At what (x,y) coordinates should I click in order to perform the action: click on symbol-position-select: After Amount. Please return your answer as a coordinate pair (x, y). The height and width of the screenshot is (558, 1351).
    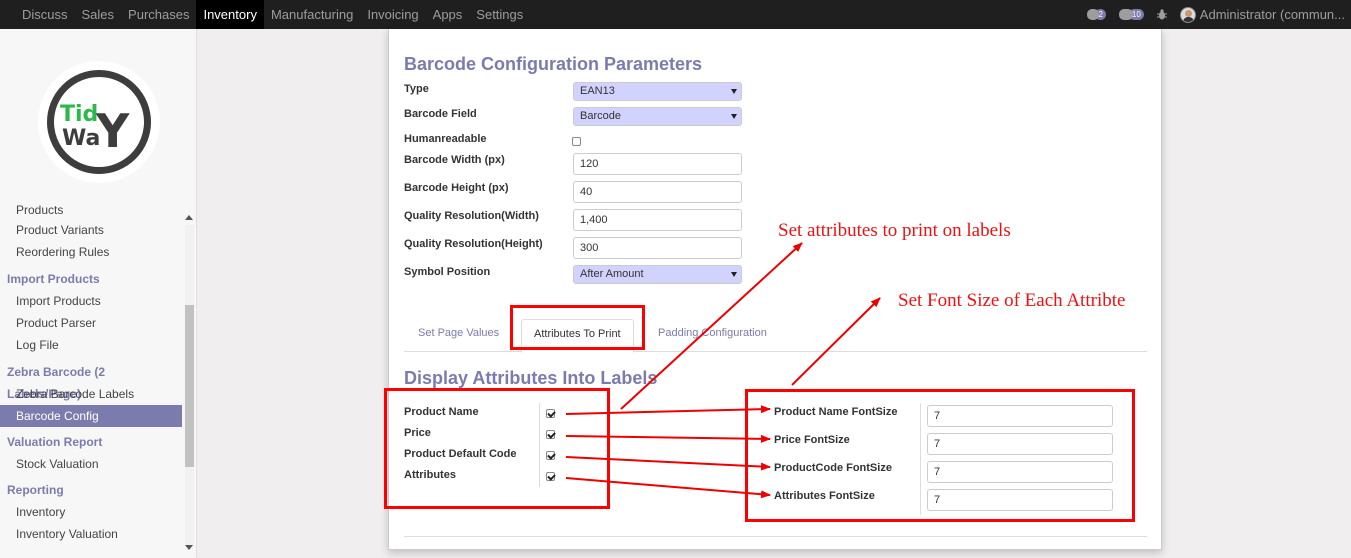
    Looking at the image, I should click on (657, 274).